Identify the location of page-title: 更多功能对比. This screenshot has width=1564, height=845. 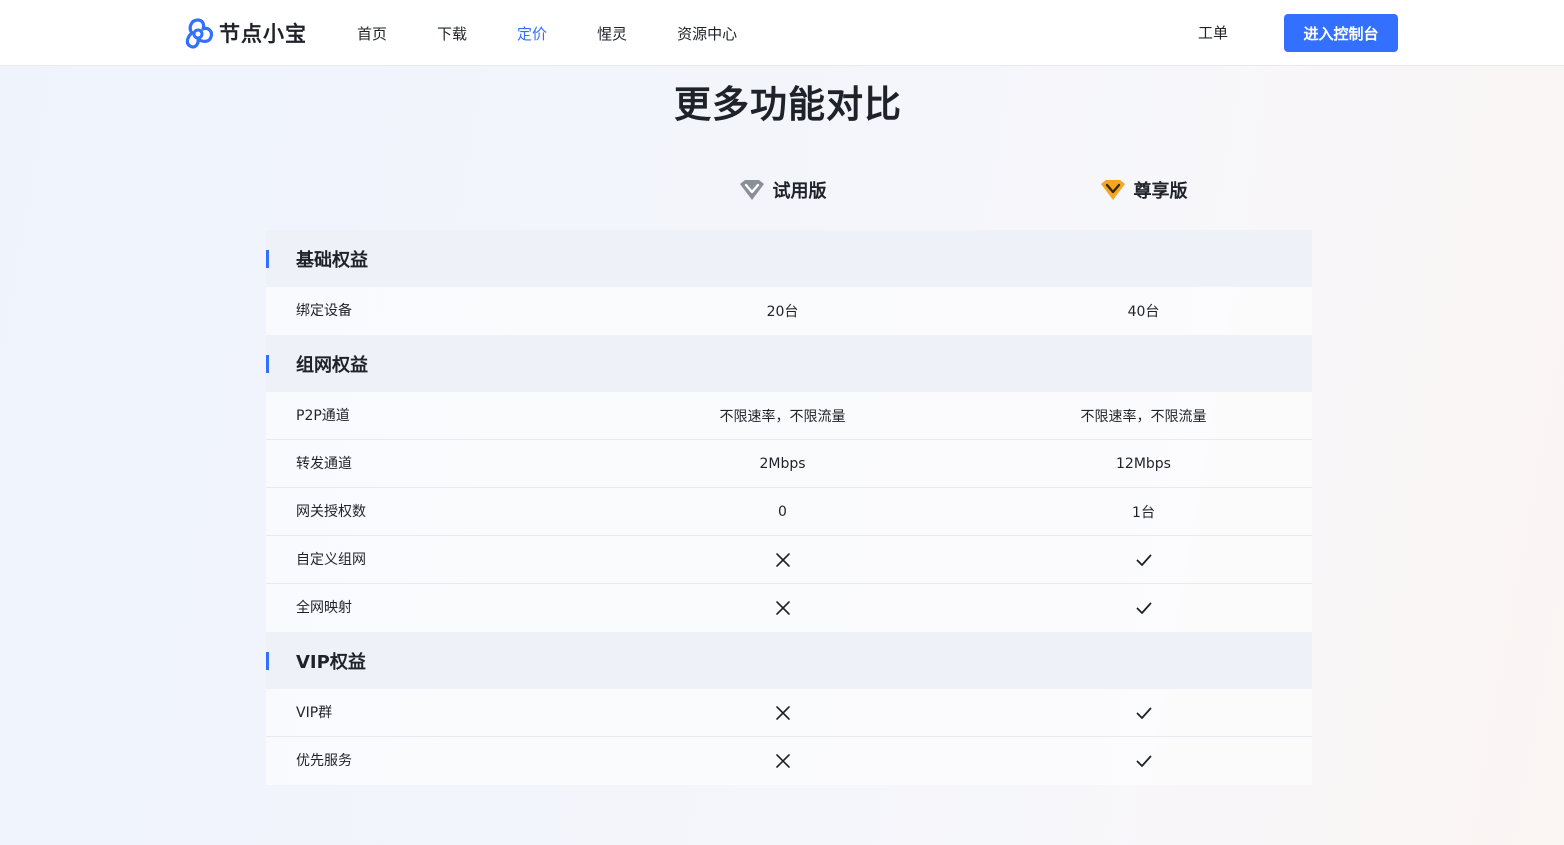
(788, 104).